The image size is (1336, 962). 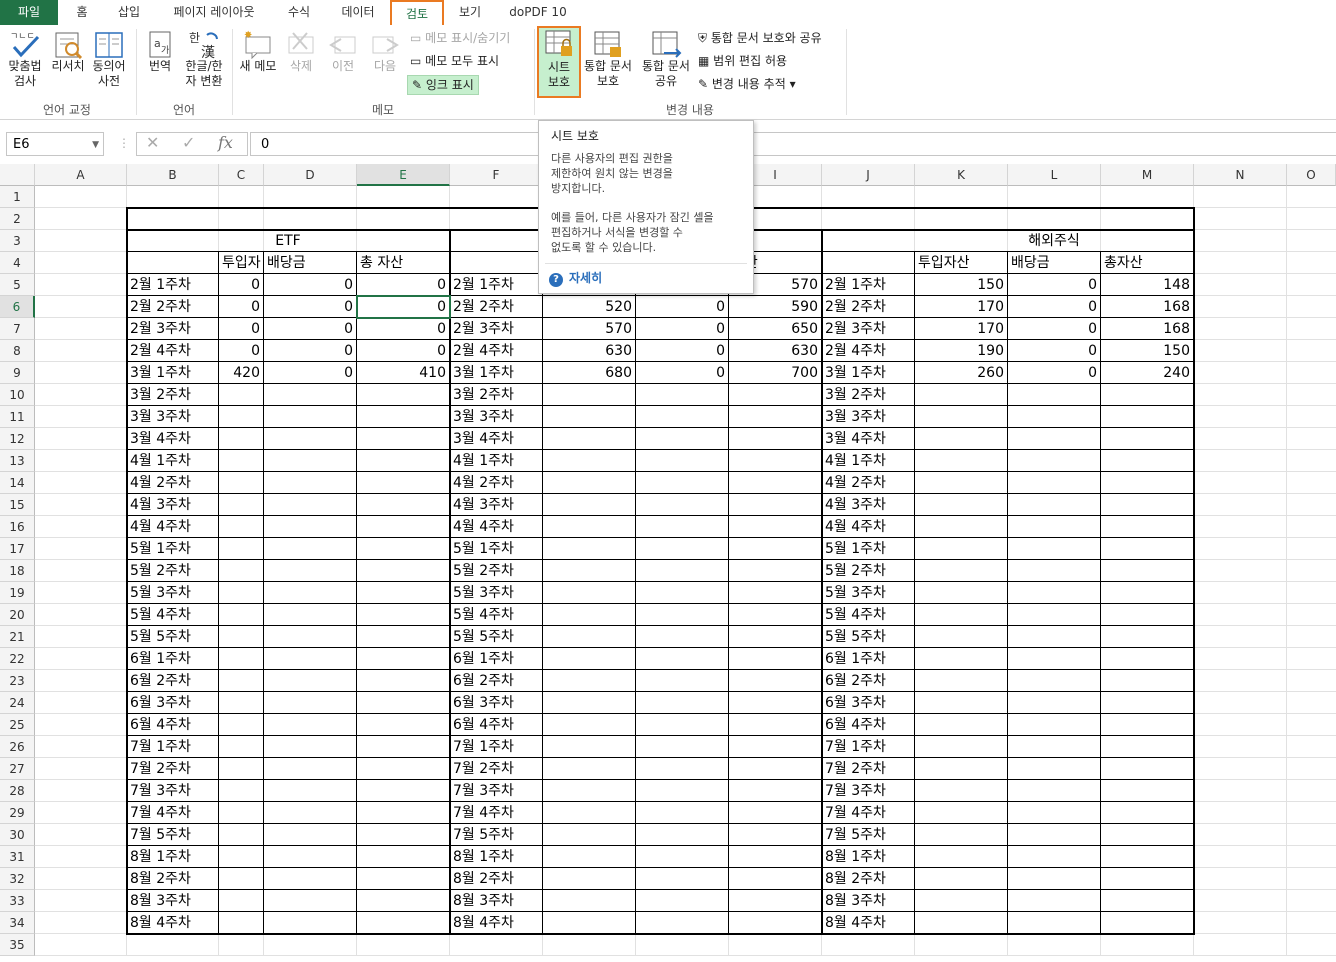 What do you see at coordinates (775, 329) in the screenshot?
I see `mid-value-cell: 650` at bounding box center [775, 329].